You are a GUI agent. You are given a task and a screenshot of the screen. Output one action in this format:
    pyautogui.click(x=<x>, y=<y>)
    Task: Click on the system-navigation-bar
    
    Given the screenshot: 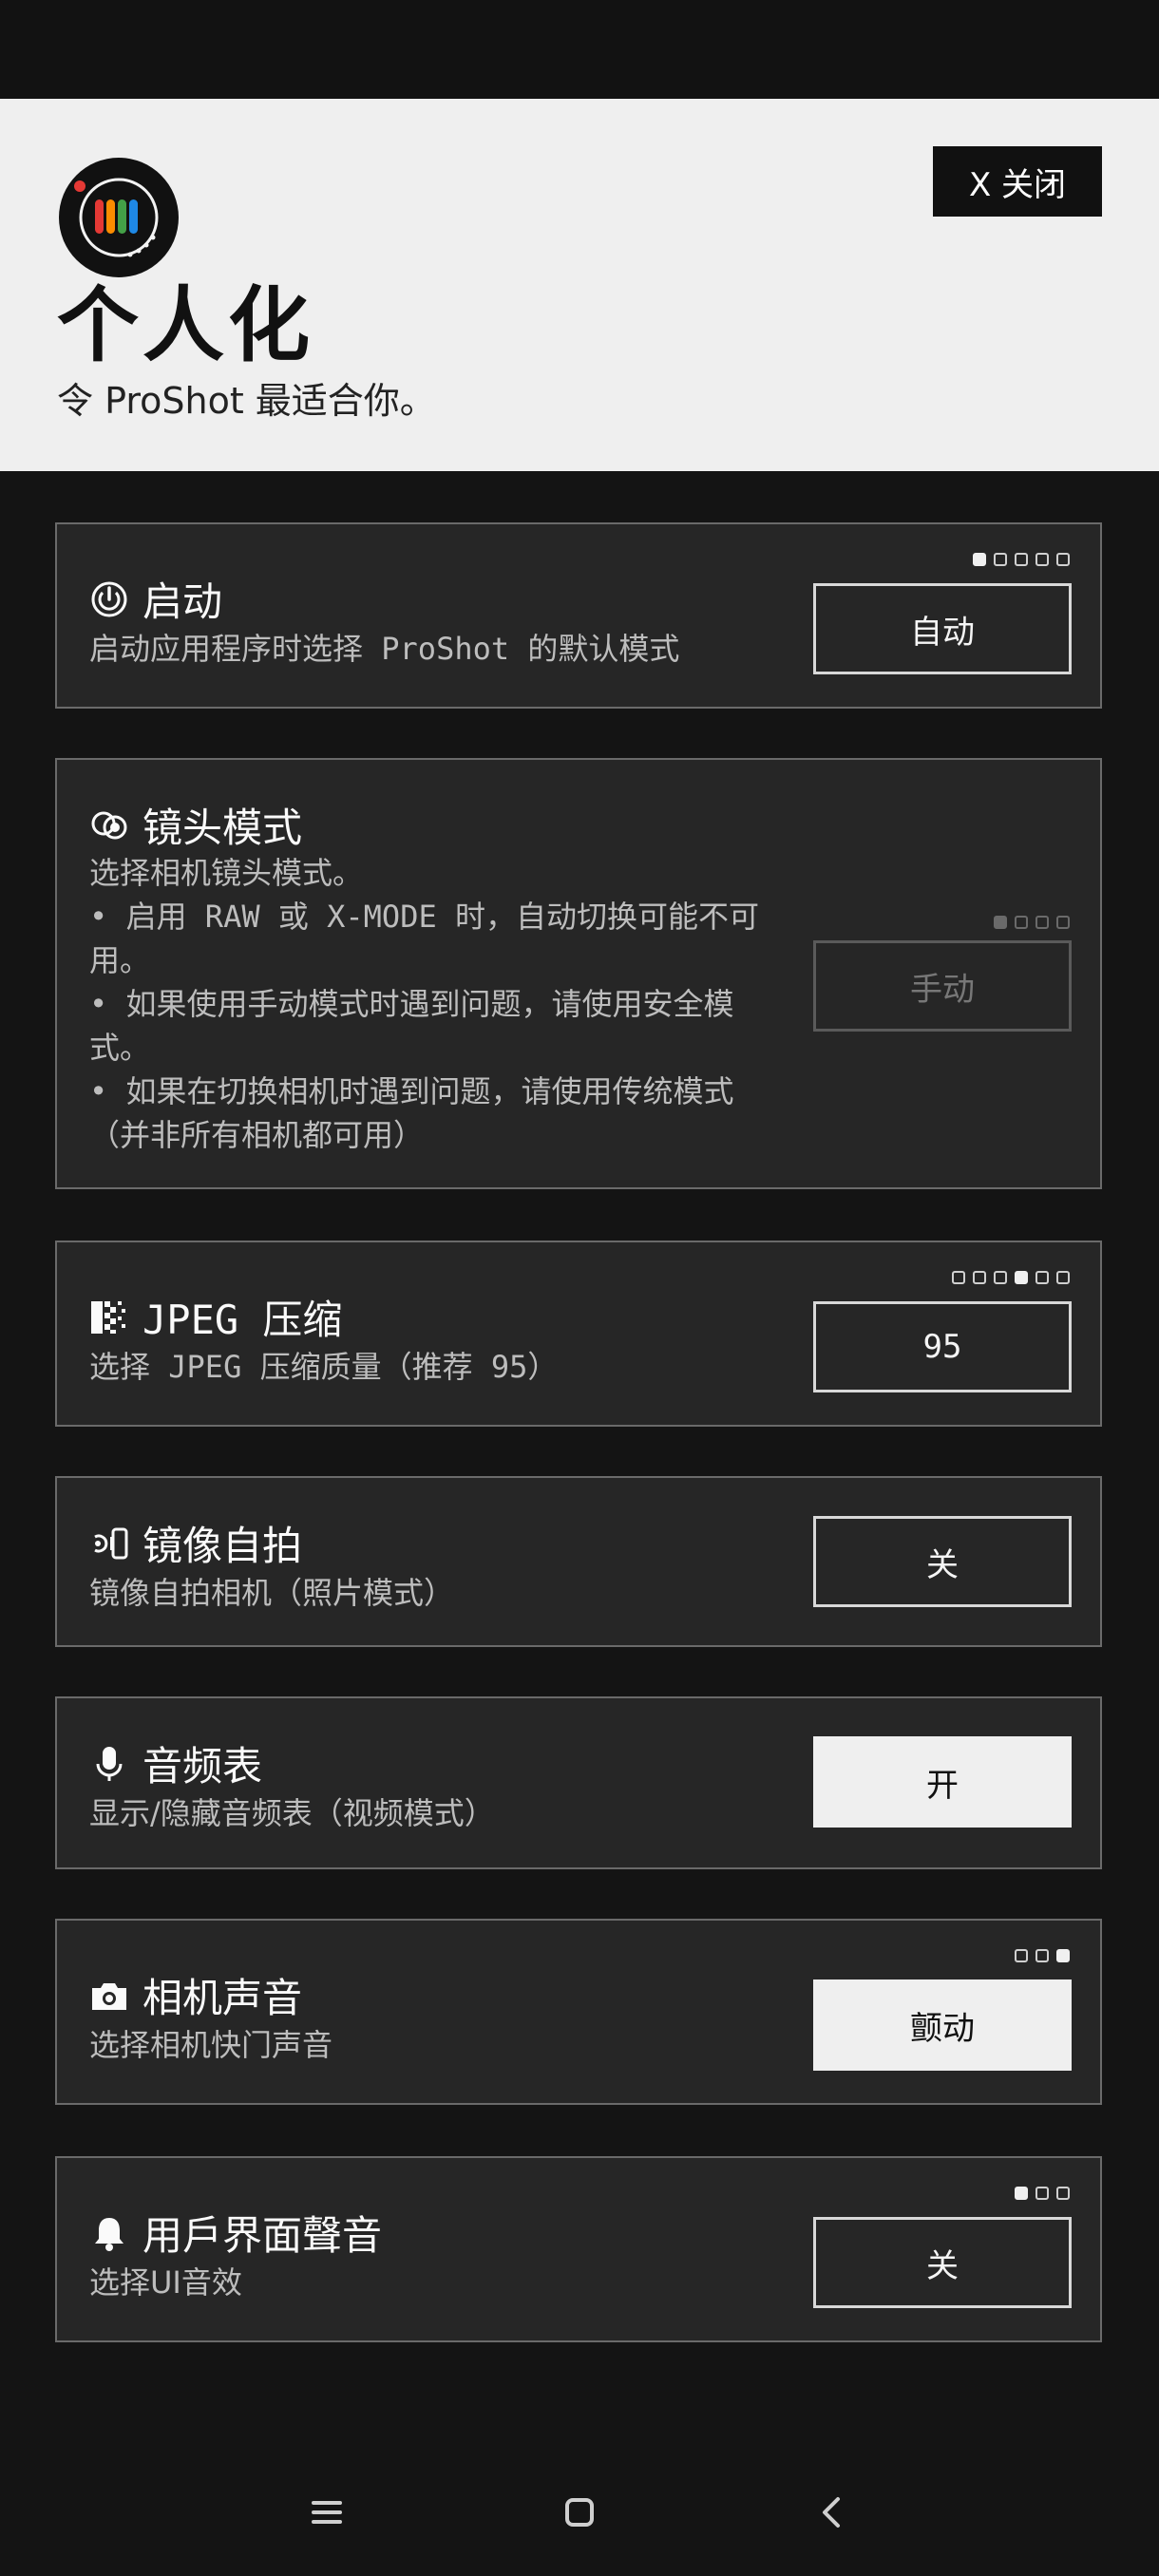 What is the action you would take?
    pyautogui.click(x=579, y=2513)
    